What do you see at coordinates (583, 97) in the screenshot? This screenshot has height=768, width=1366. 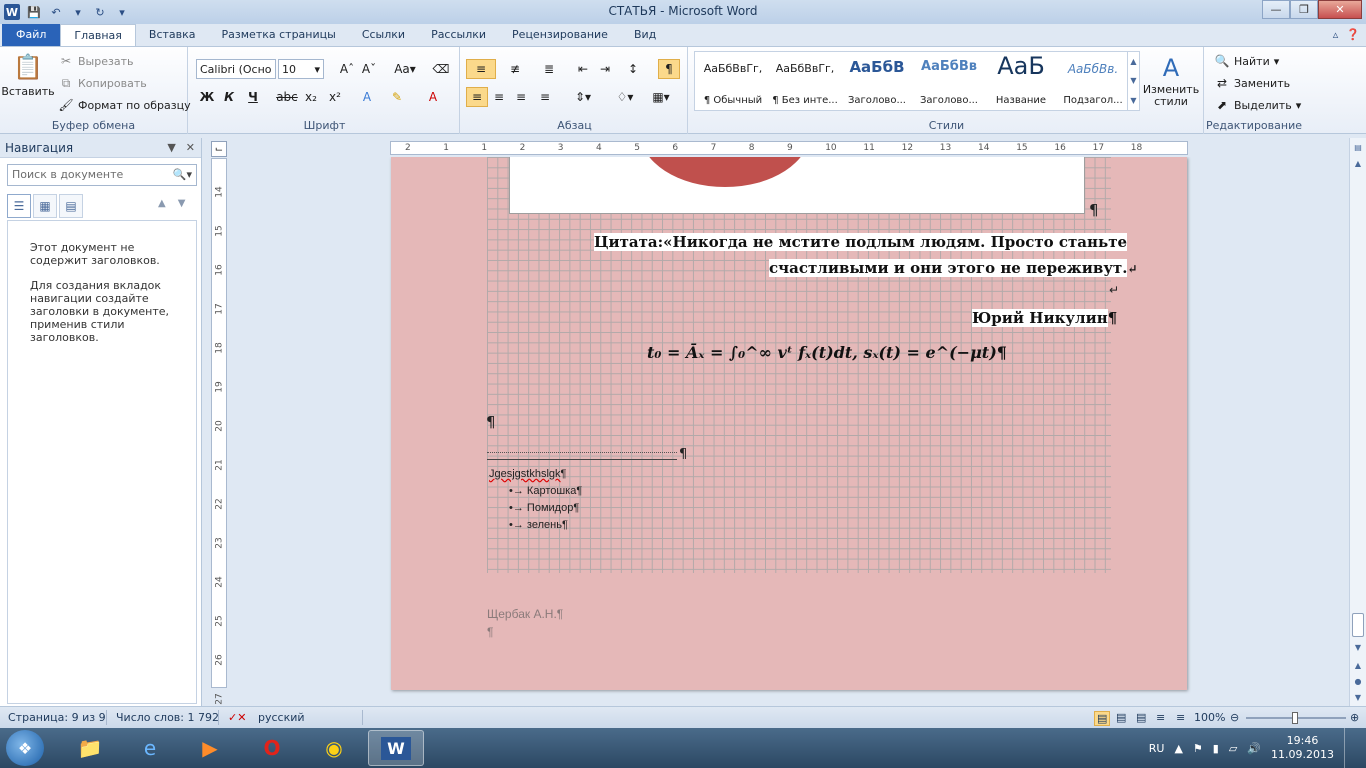 I see `line-spacing-icon: ⇕▾` at bounding box center [583, 97].